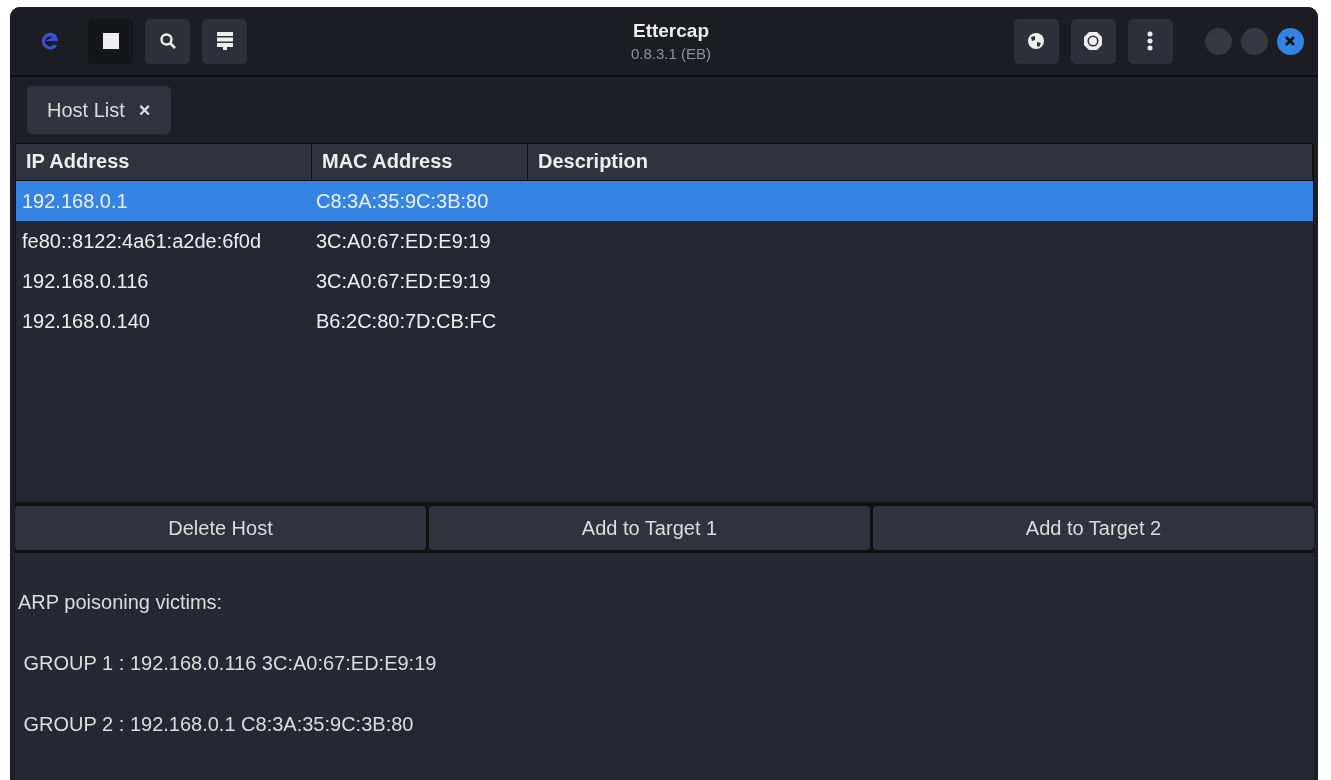 This screenshot has height=780, width=1331. I want to click on action-button: Delete Host, so click(220, 528).